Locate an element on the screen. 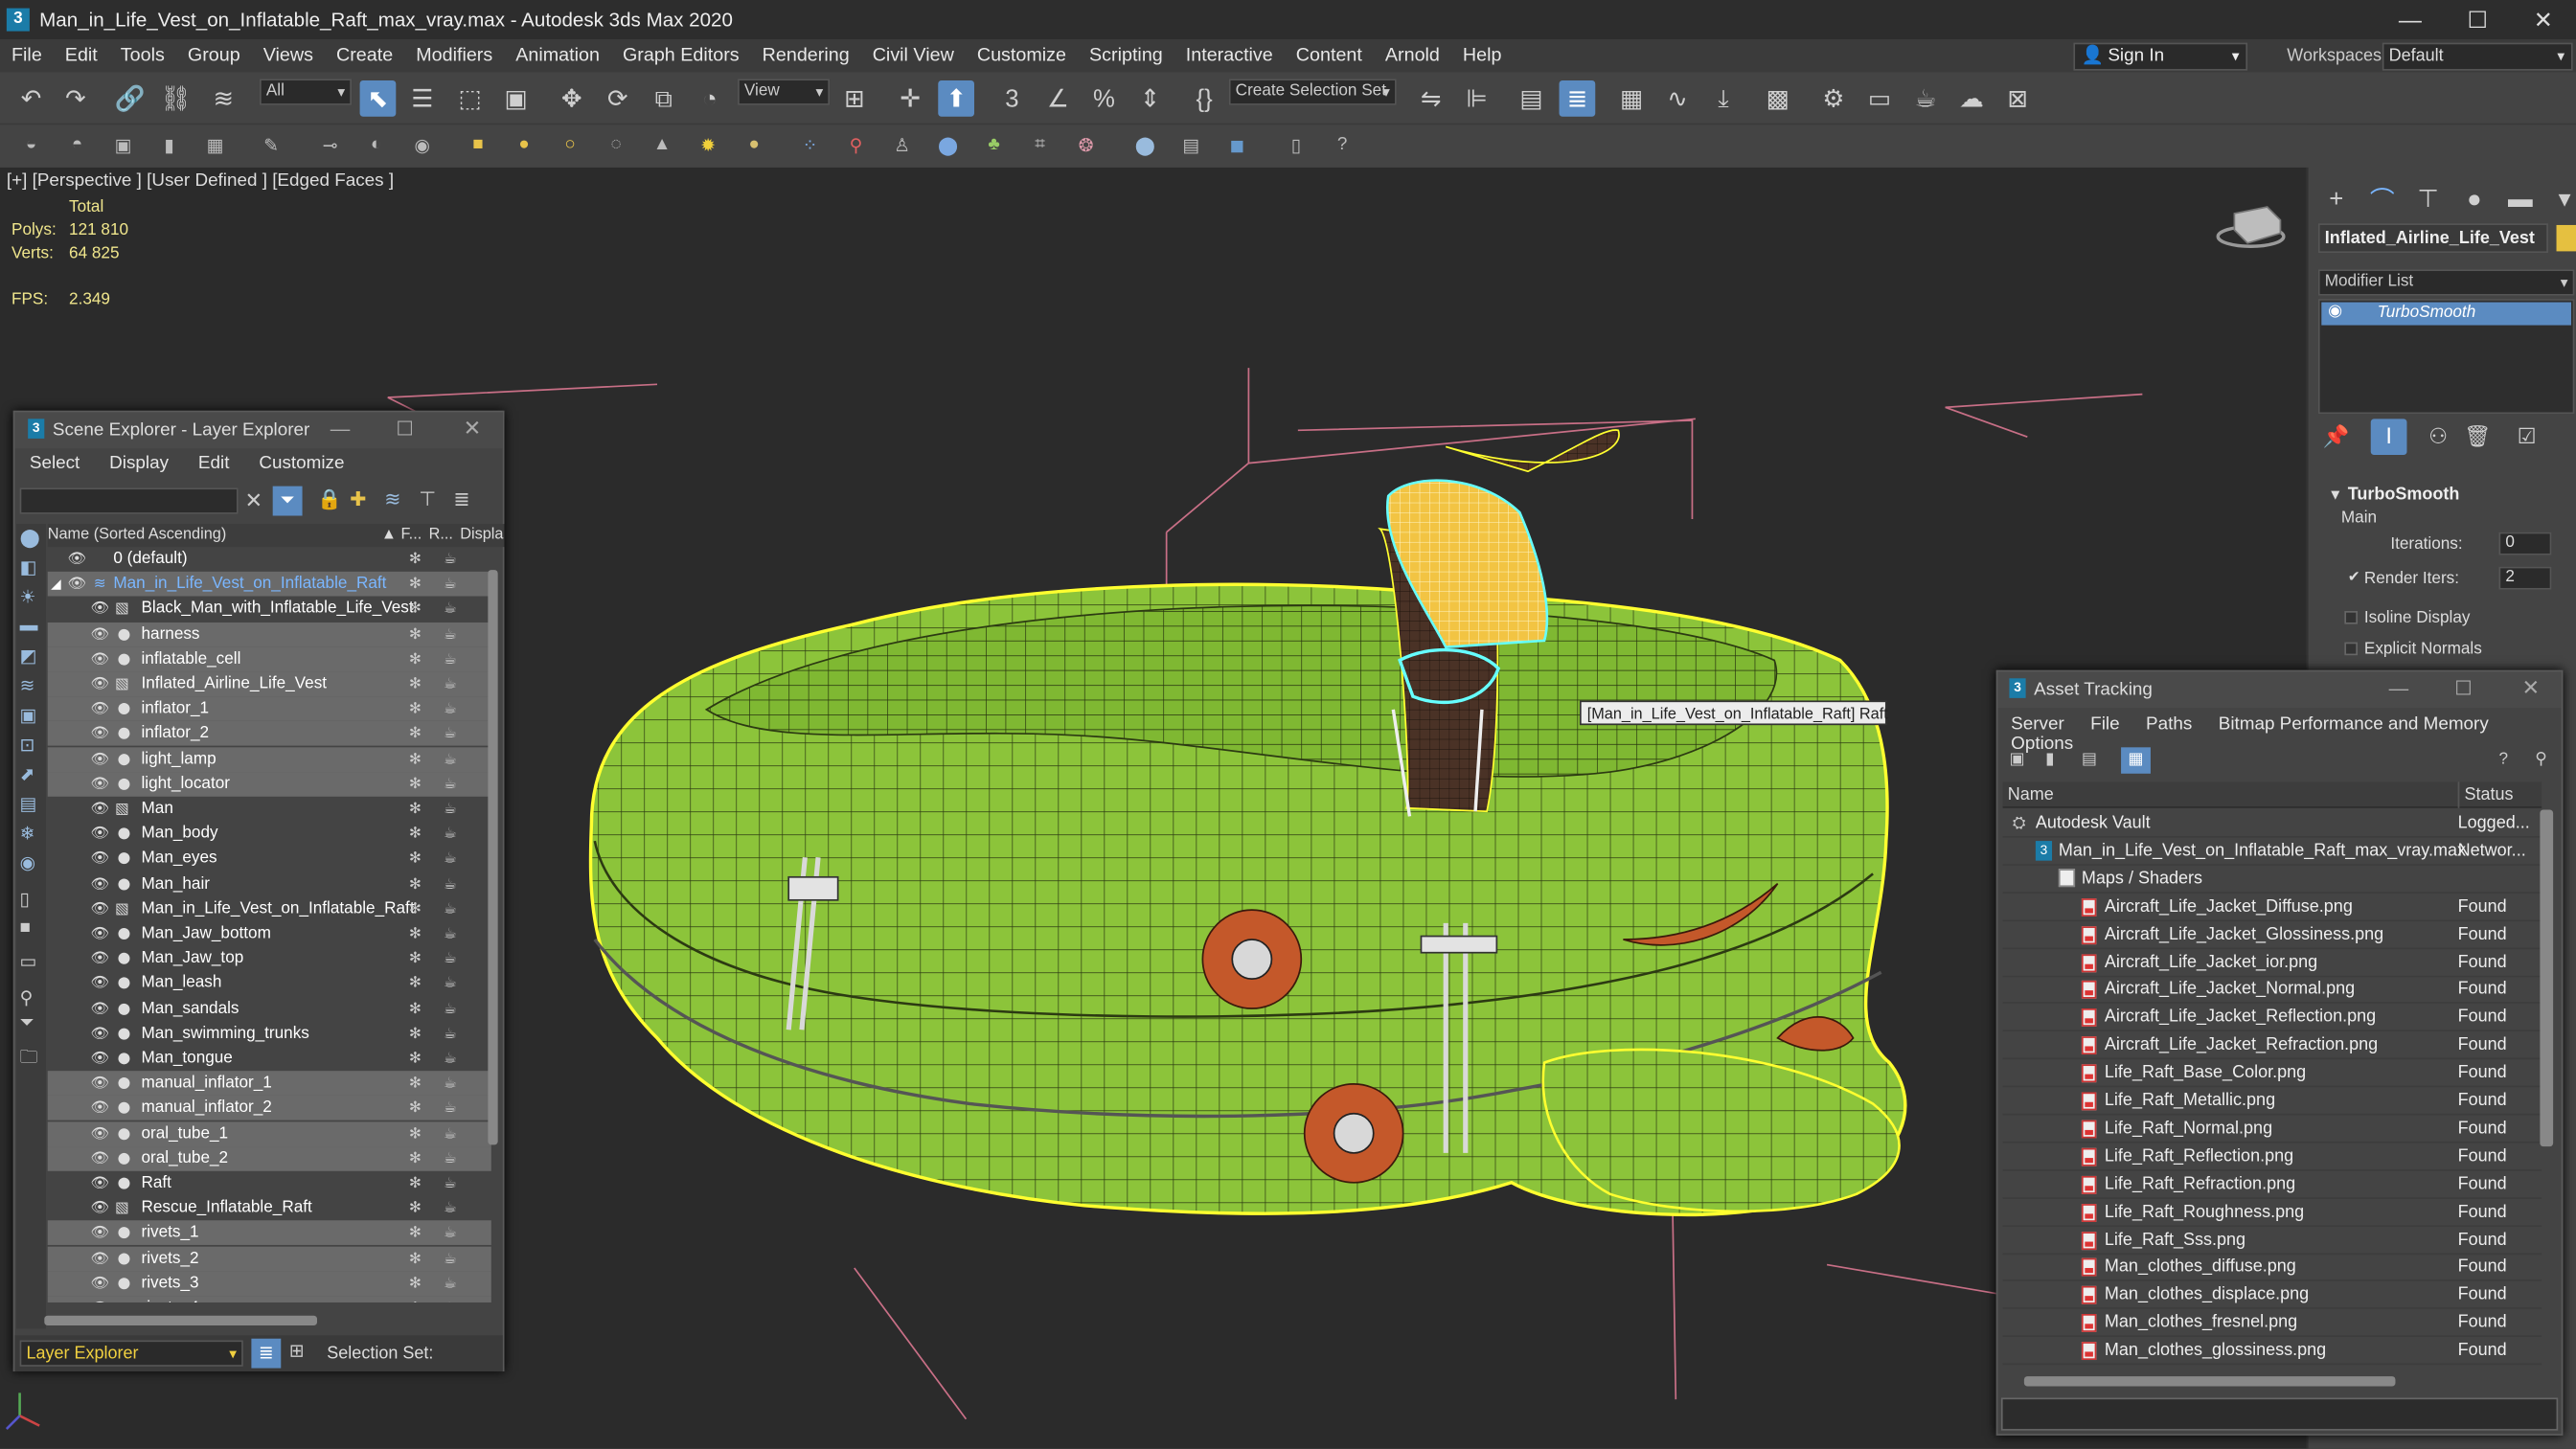 The width and height of the screenshot is (2576, 1449). window-crossing-icon: ▣ is located at coordinates (516, 98).